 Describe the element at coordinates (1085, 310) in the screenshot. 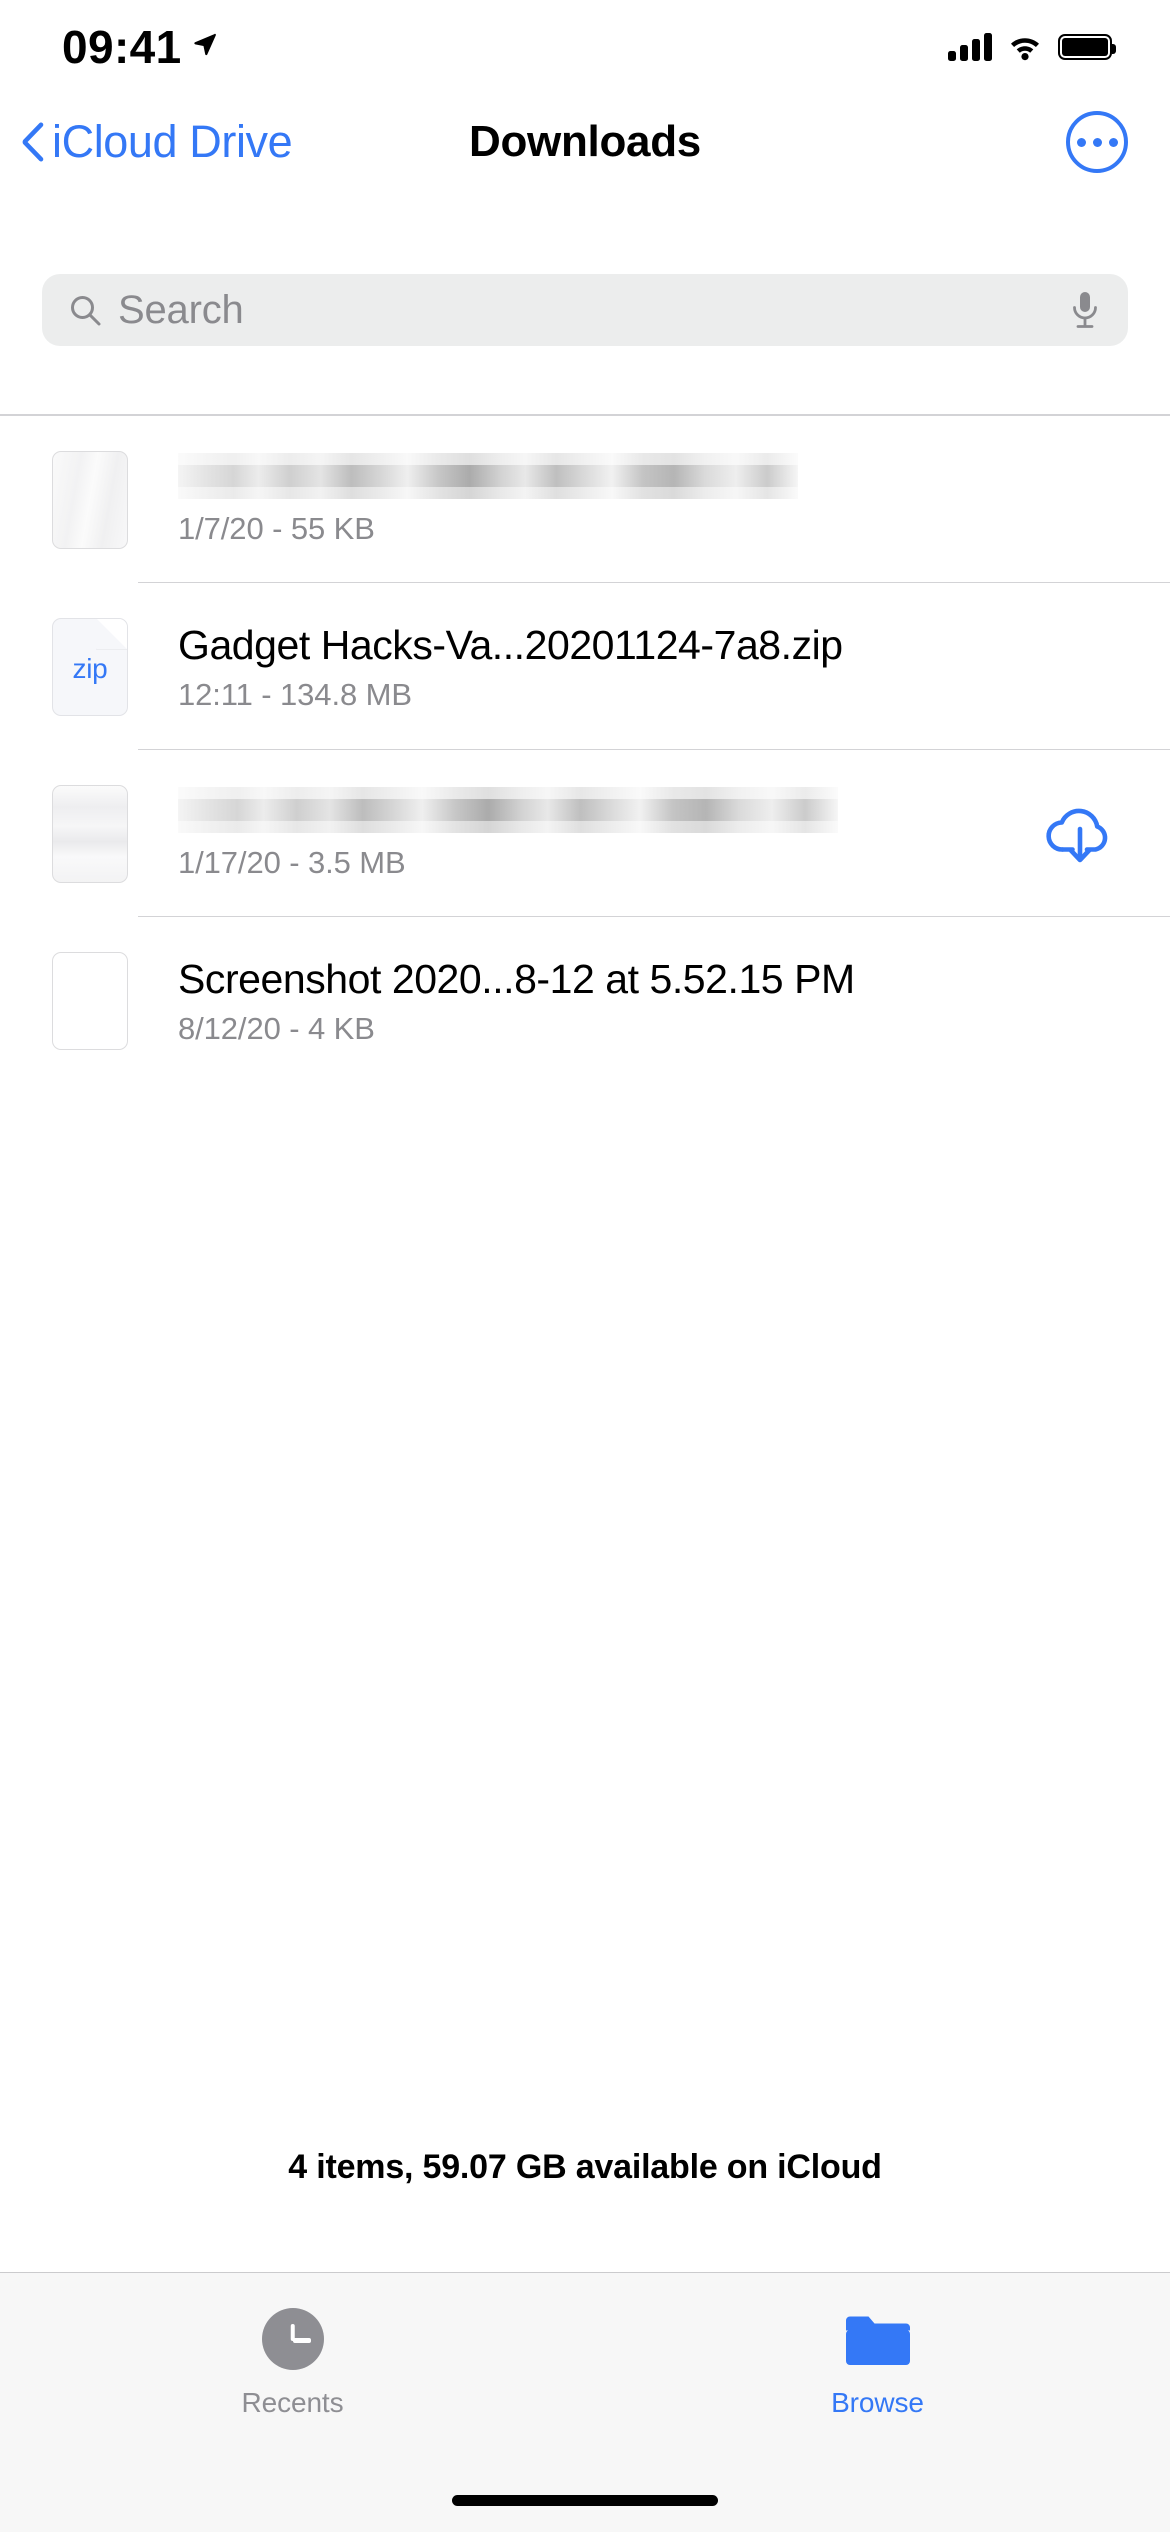

I see `microphone-icon` at that location.